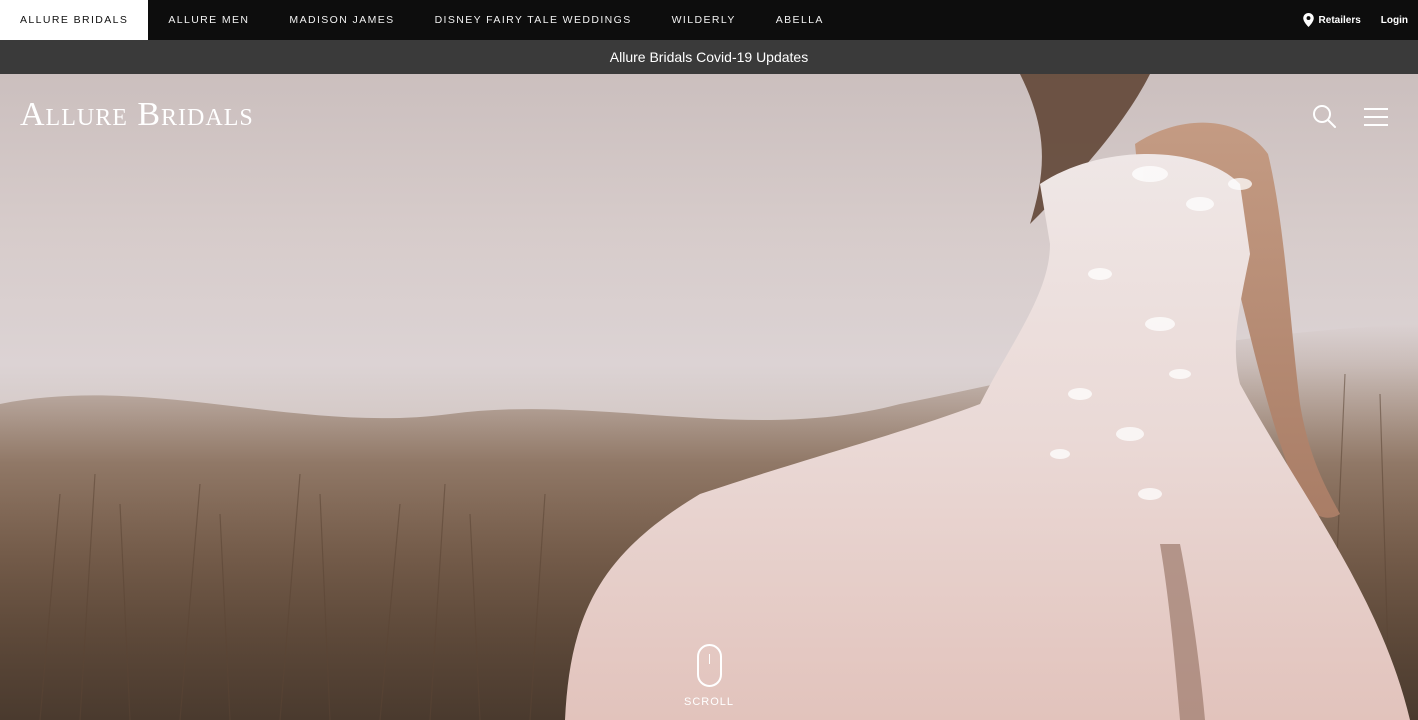 This screenshot has height=720, width=1418. Describe the element at coordinates (800, 20) in the screenshot. I see `brand-tab-abella: ABELLA` at that location.